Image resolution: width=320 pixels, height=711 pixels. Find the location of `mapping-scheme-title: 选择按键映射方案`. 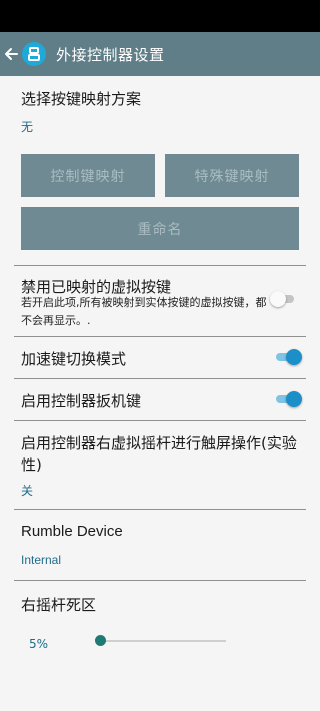

mapping-scheme-title: 选择按键映射方案 is located at coordinates (81, 98).